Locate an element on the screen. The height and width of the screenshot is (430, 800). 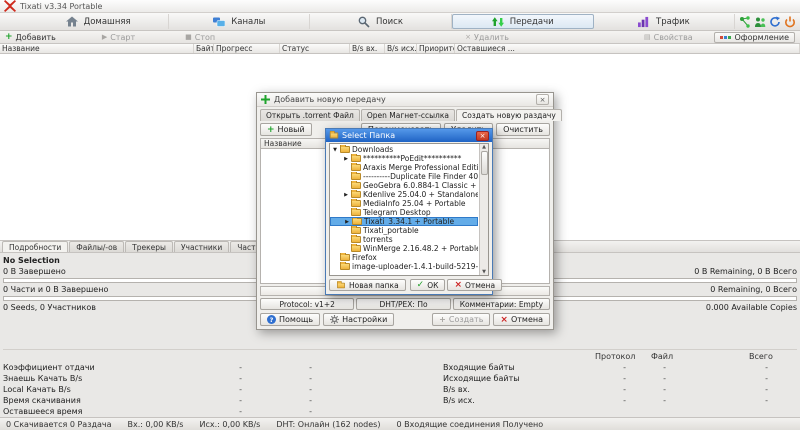
column-progress: Прогресс is located at coordinates (247, 48).